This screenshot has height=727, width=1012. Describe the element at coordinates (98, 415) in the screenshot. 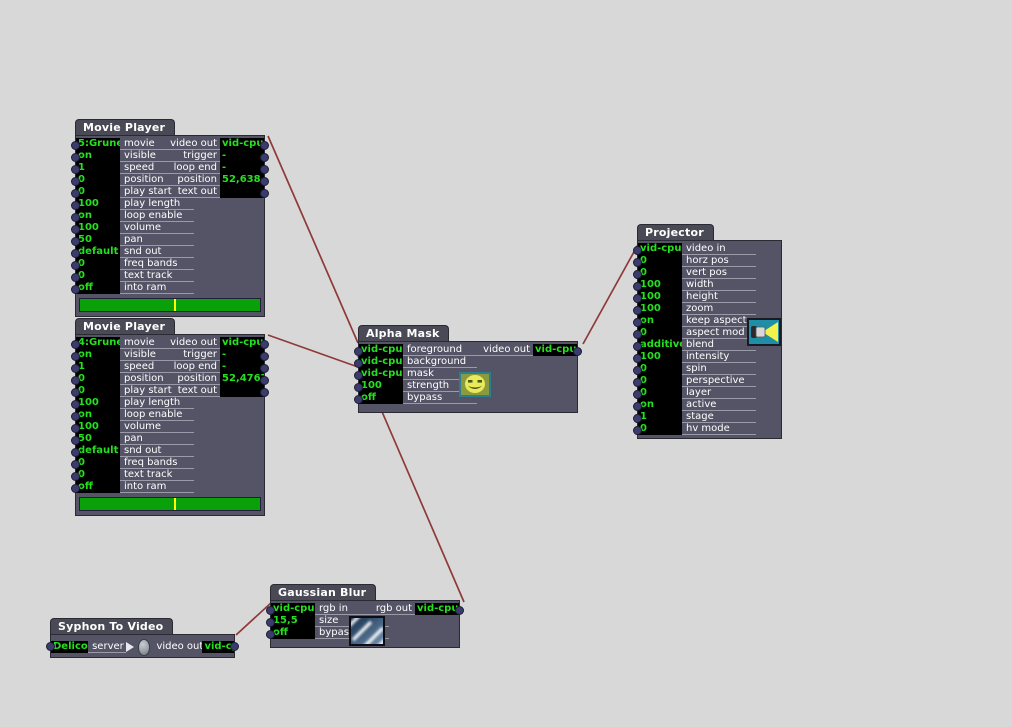

I see `value-loop-enable: on` at that location.